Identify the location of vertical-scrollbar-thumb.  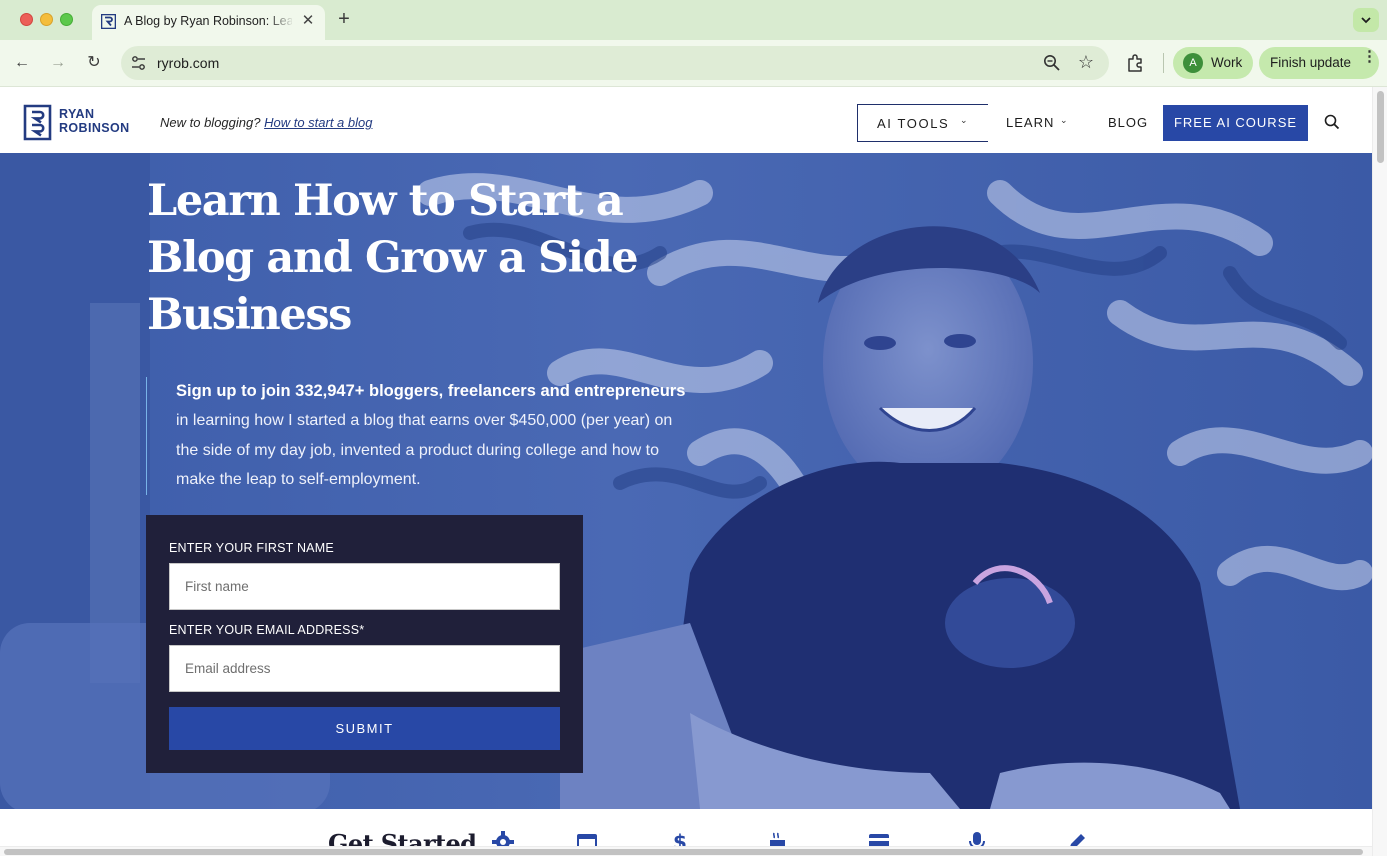
(1380, 127).